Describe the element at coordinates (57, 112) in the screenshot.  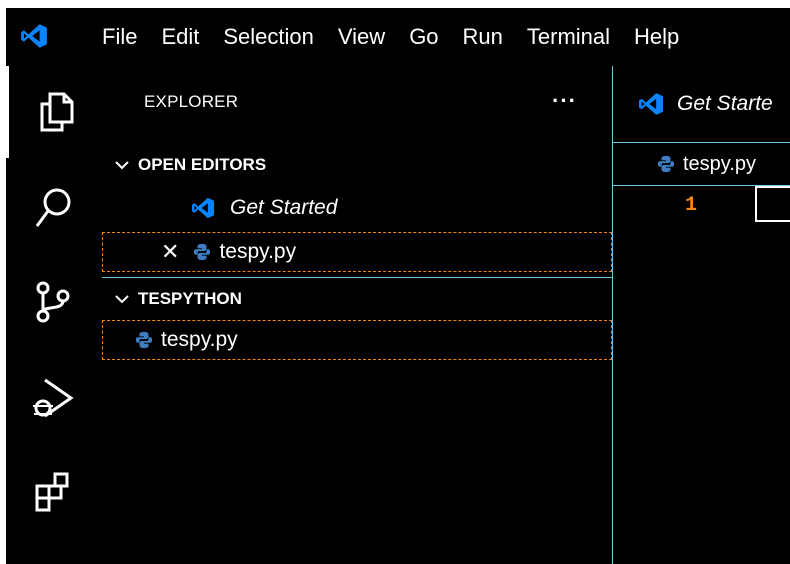
I see `explorer-icon` at that location.